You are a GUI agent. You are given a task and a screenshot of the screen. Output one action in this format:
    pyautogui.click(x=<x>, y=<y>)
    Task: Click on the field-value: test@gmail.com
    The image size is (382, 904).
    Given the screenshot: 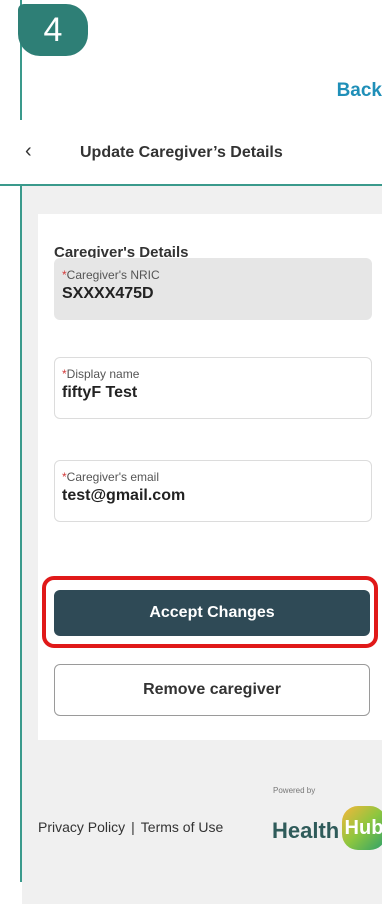 What is the action you would take?
    pyautogui.click(x=123, y=496)
    